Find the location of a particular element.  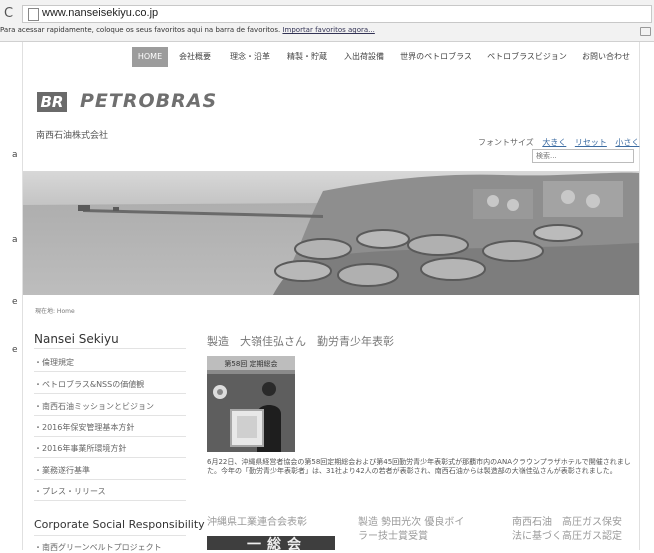

sidebar-item-mission: ・南西石油ミッションとビジョン is located at coordinates (110, 406).